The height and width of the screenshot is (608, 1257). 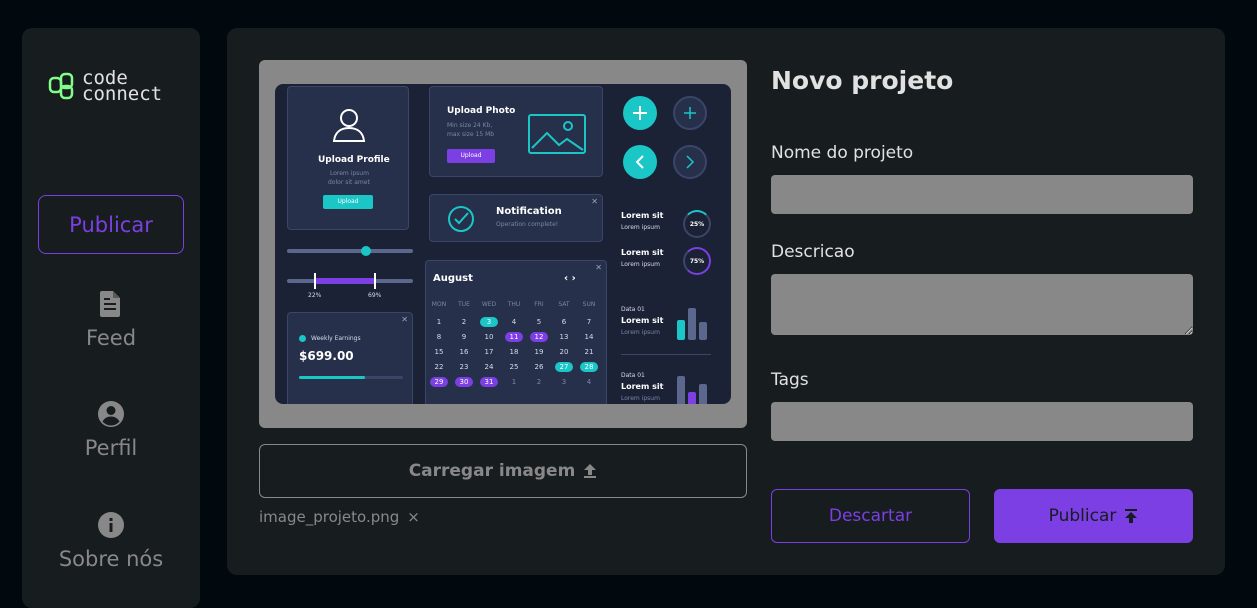 What do you see at coordinates (489, 304) in the screenshot?
I see `mockup-calendar-weekday: WED` at bounding box center [489, 304].